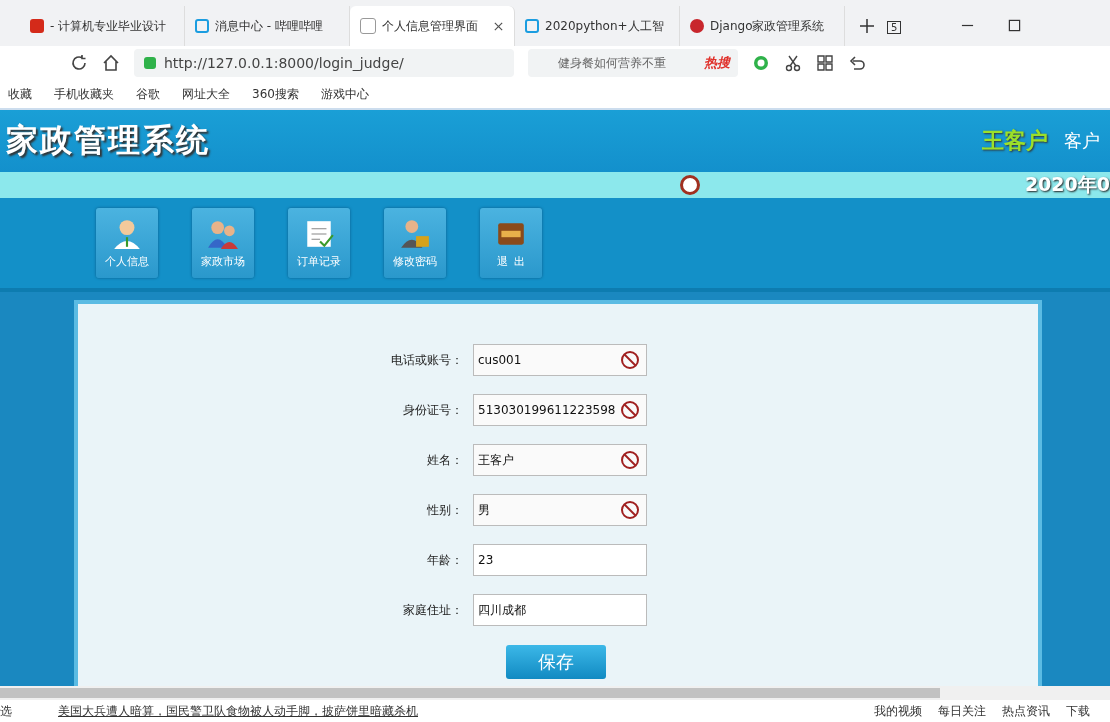 Image resolution: width=1110 pixels, height=722 pixels. I want to click on bookmark-link: 手机收藏夹, so click(84, 94).